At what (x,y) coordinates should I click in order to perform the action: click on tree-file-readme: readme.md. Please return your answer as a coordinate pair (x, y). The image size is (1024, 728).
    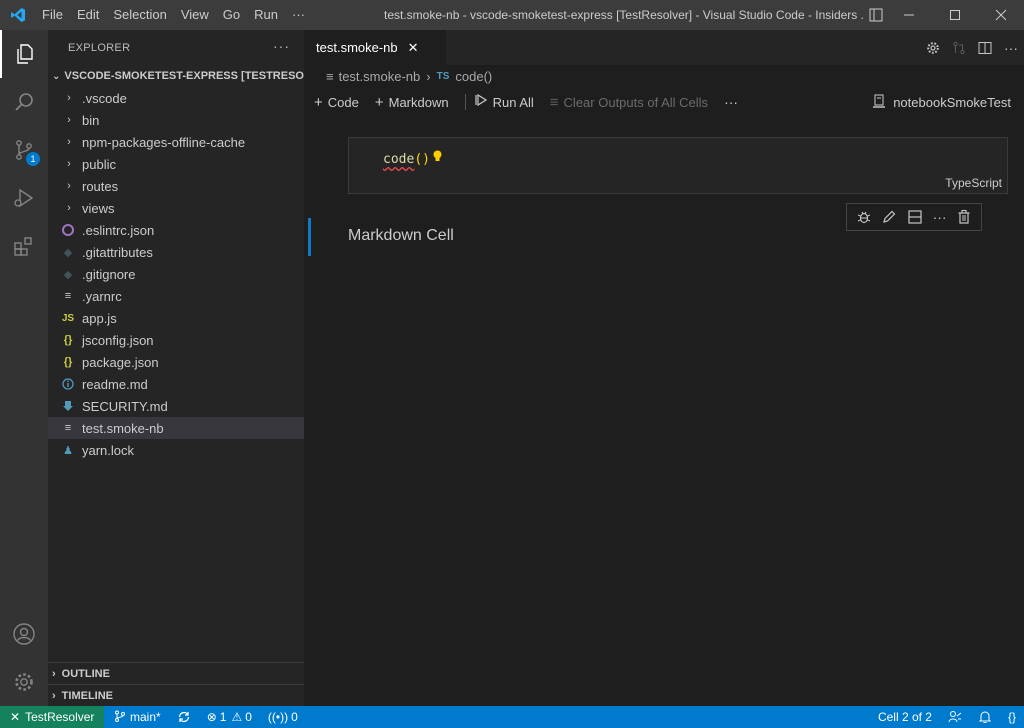
    Looking at the image, I should click on (176, 384).